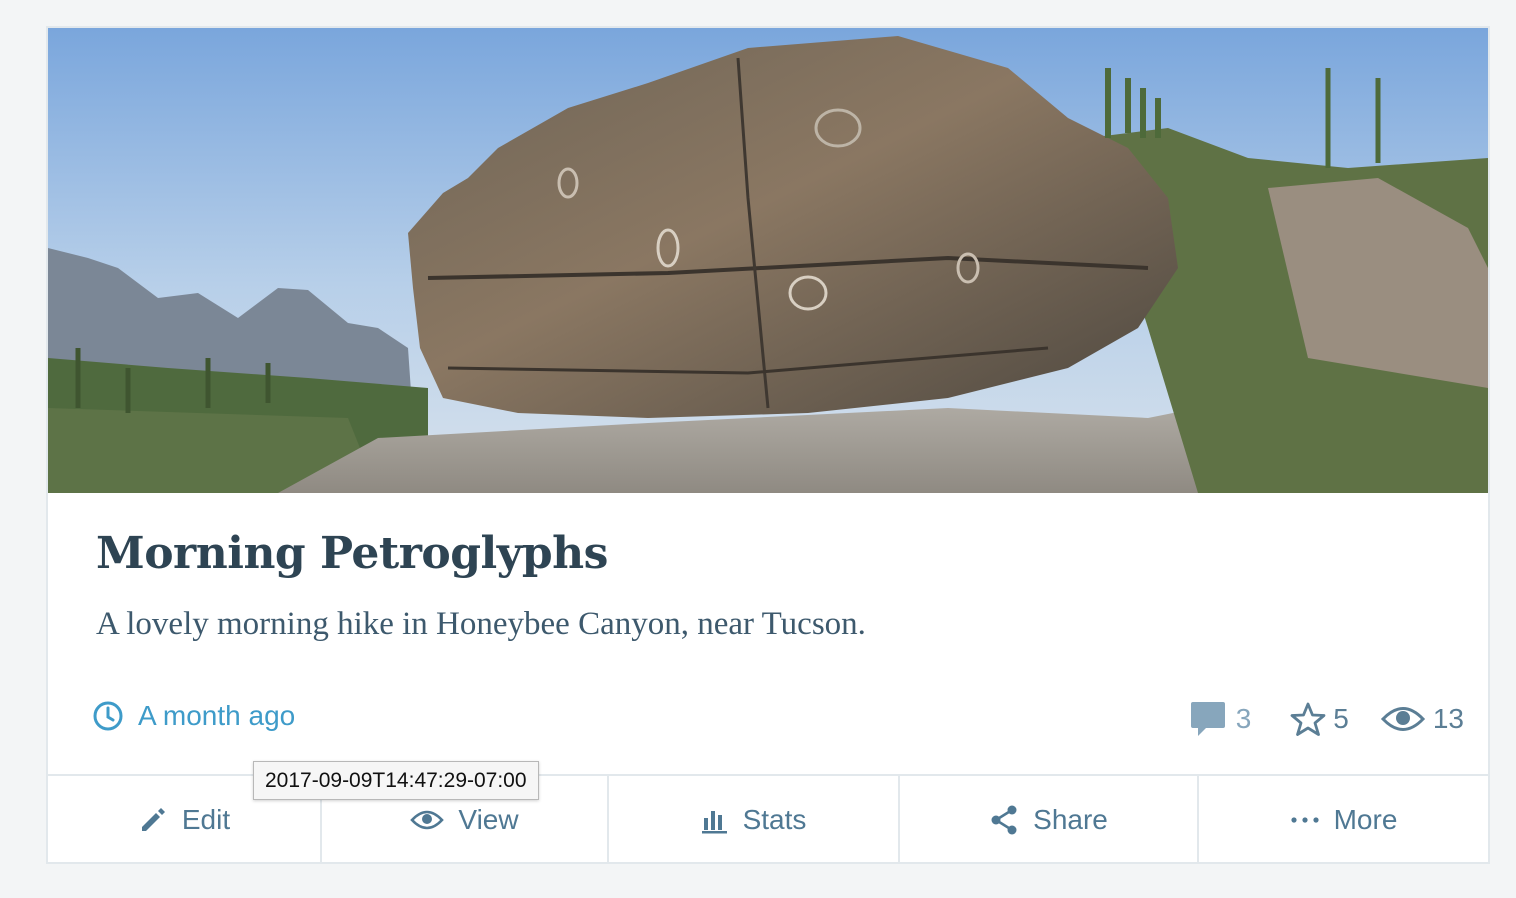  Describe the element at coordinates (1207, 719) in the screenshot. I see `comment-icon` at that location.